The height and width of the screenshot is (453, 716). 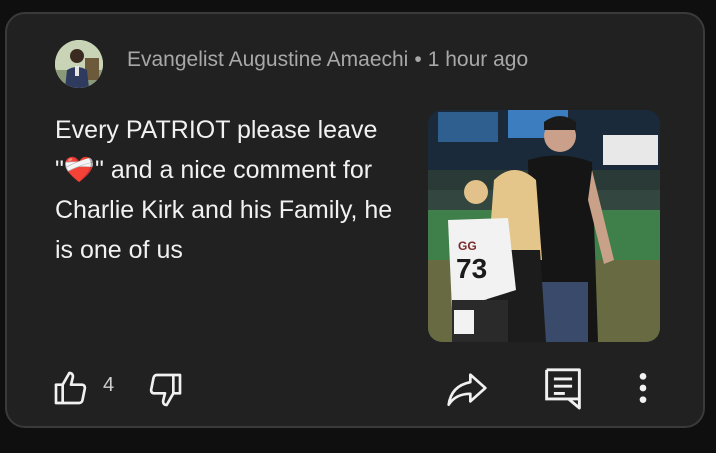 What do you see at coordinates (165, 390) in the screenshot?
I see `thumbs-down-icon` at bounding box center [165, 390].